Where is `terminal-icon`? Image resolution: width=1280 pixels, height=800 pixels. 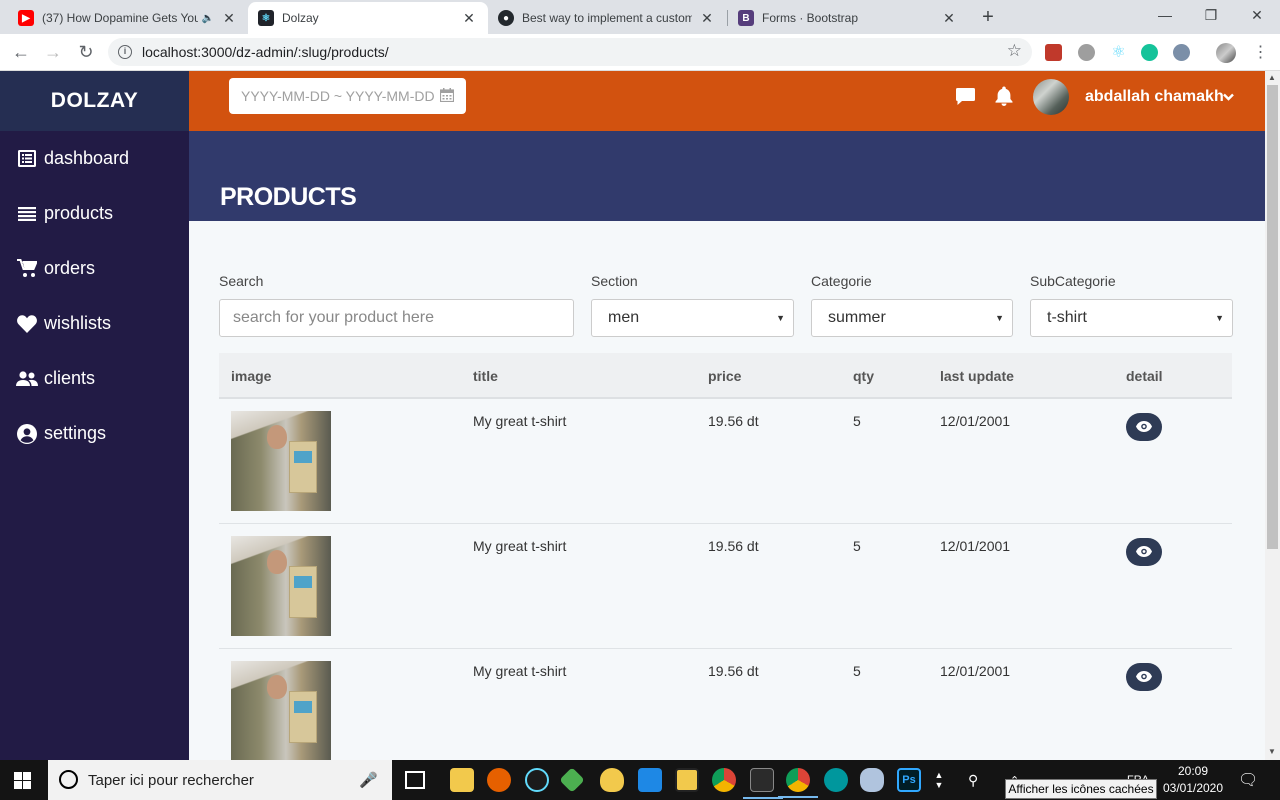 terminal-icon is located at coordinates (763, 783).